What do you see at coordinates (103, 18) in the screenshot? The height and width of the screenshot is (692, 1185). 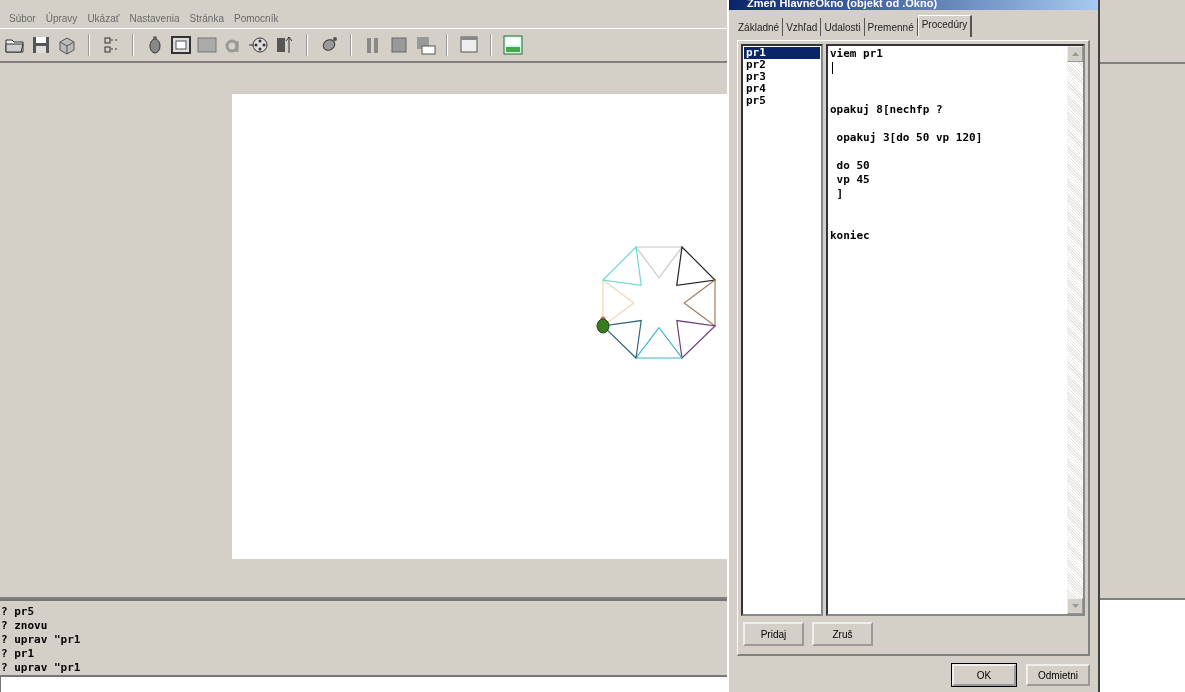 I see `menu-item: Ukázať` at bounding box center [103, 18].